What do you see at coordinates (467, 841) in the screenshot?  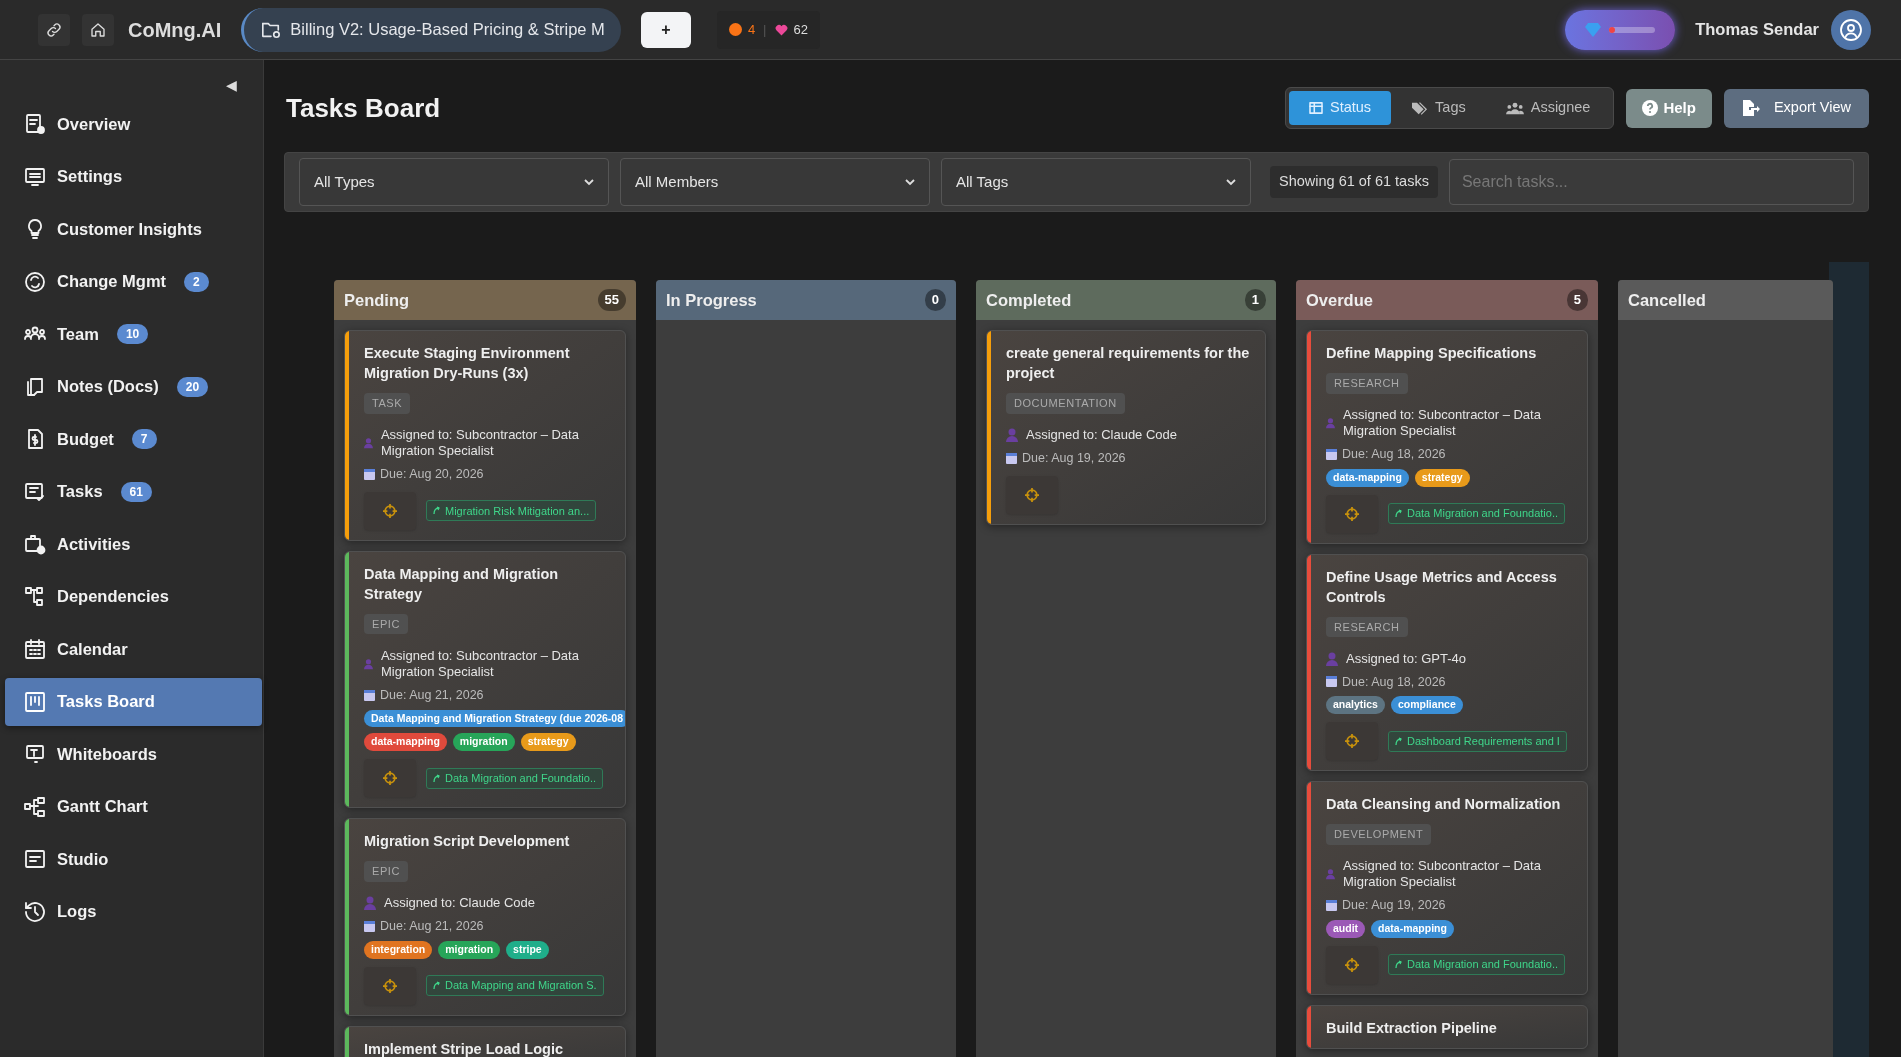 I see `card-title: Migration Script Development` at bounding box center [467, 841].